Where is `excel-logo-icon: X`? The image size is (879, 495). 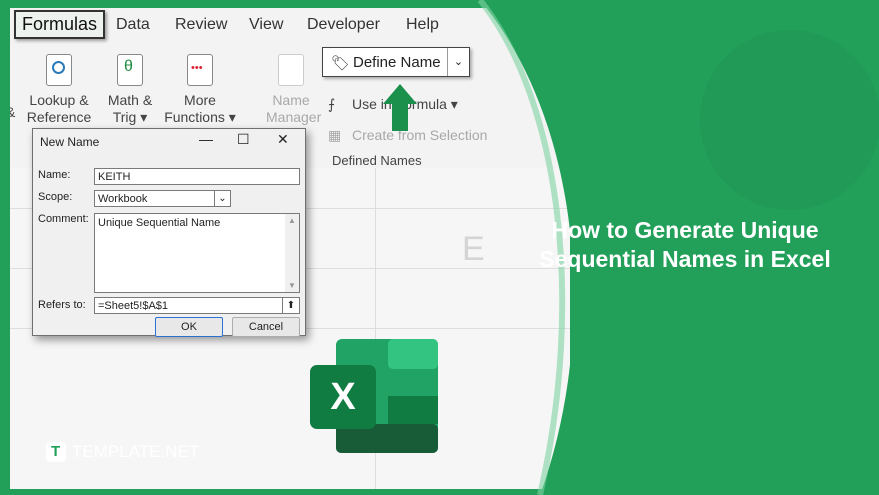
excel-logo-icon: X is located at coordinates (374, 396).